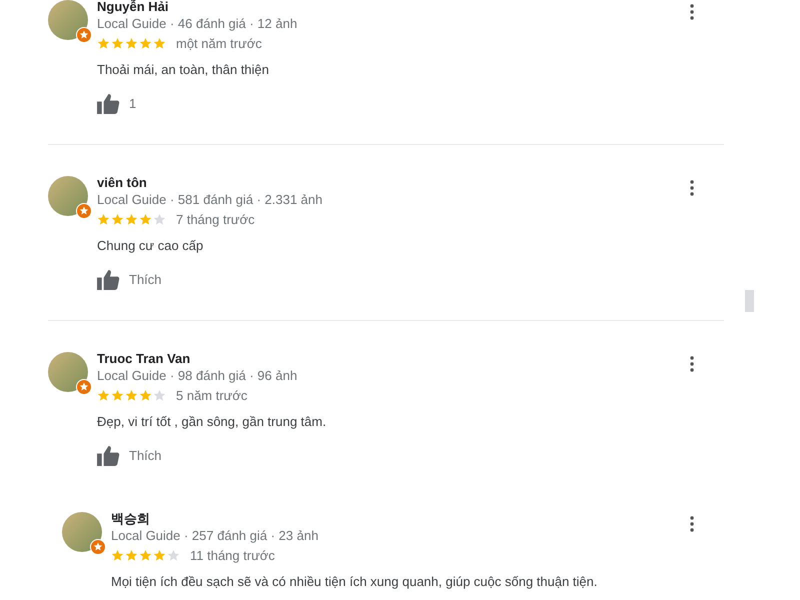  I want to click on review-time: một năm trước, so click(219, 43).